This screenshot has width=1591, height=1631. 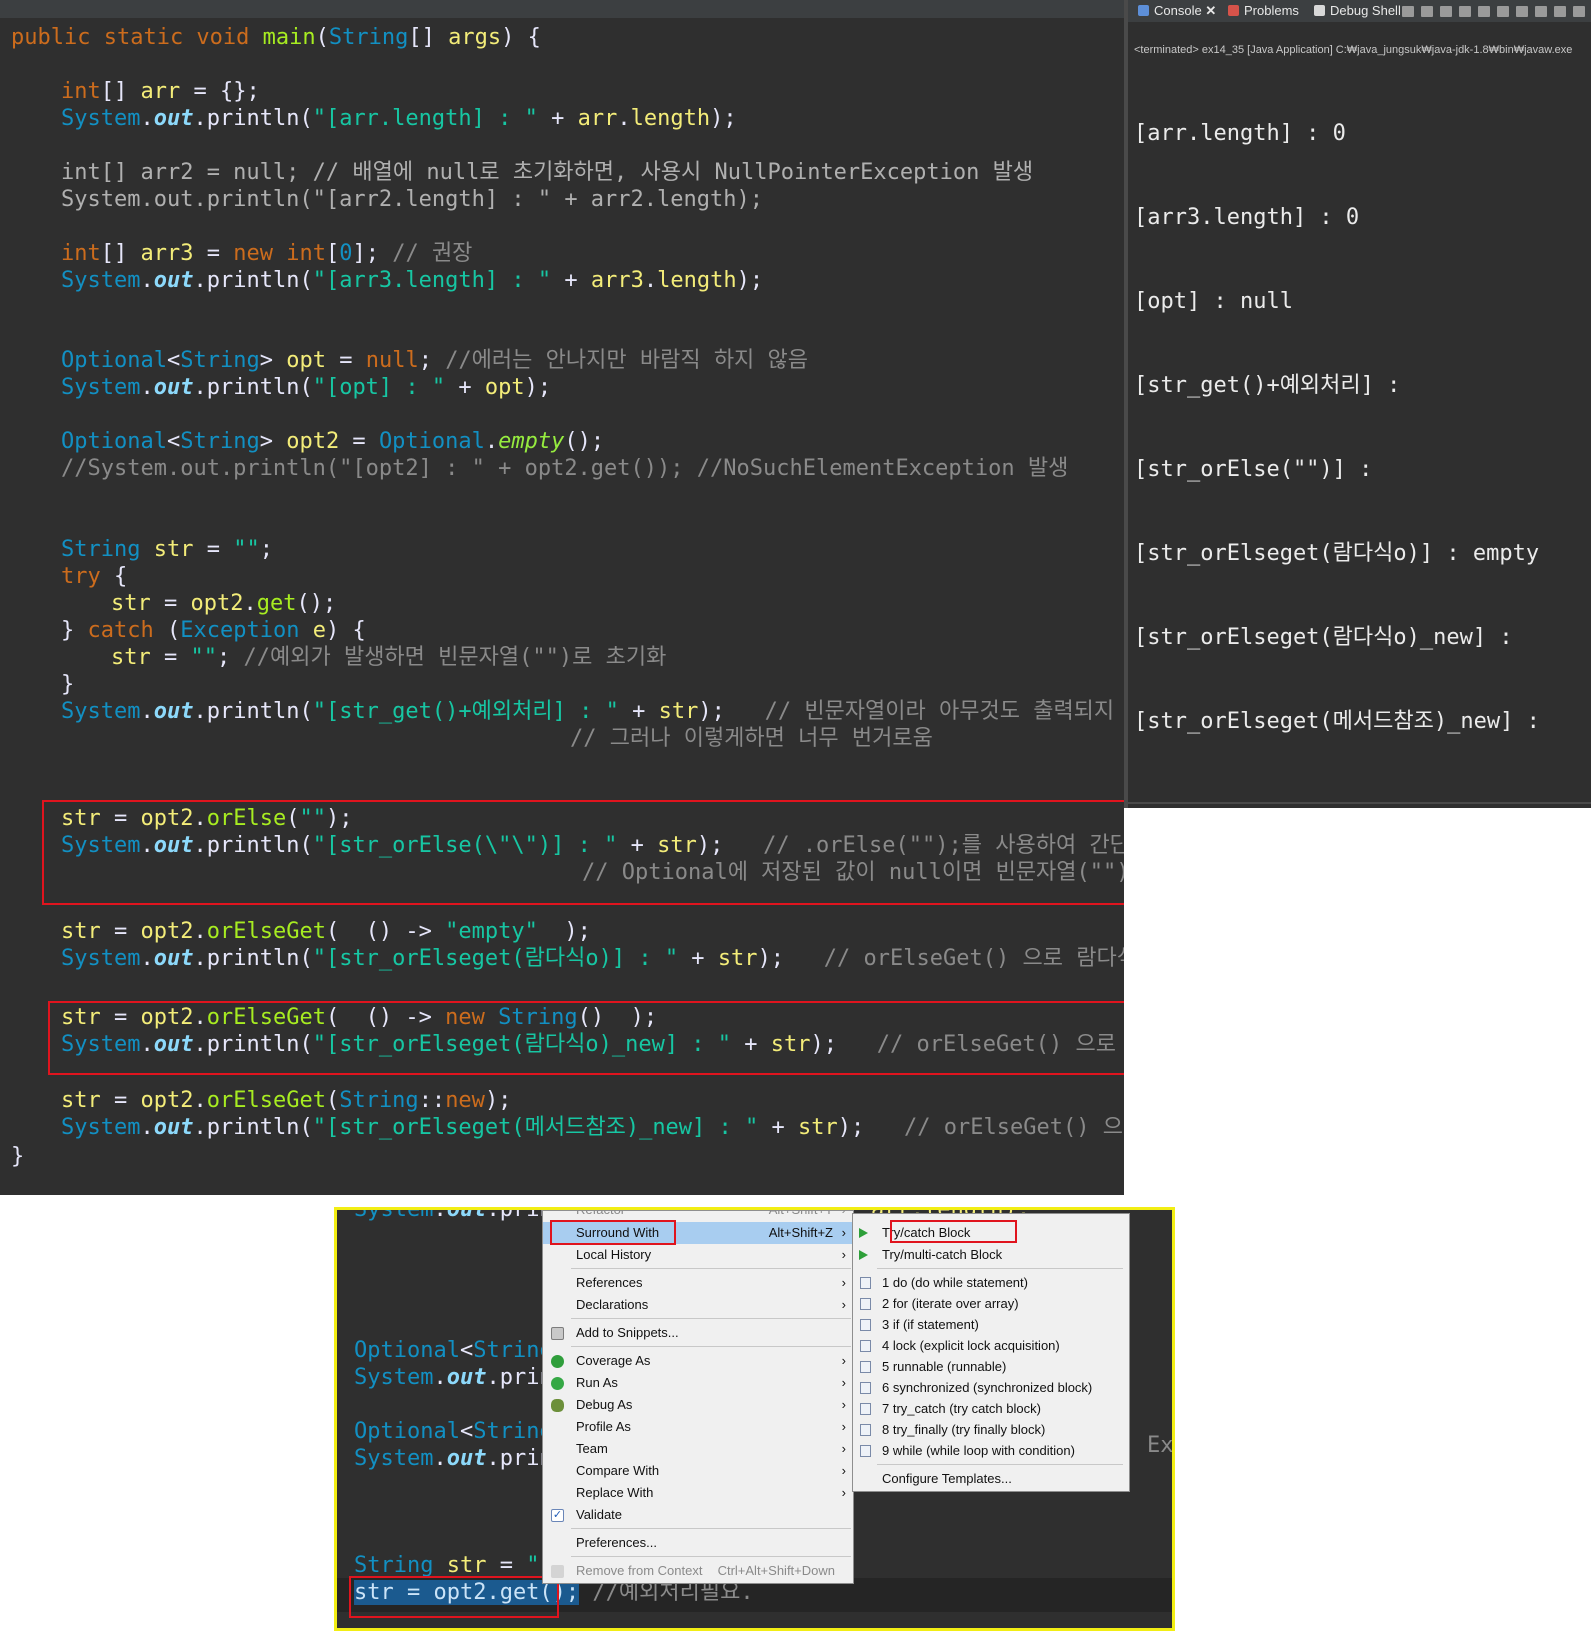 What do you see at coordinates (991, 1304) in the screenshot?
I see `submenu-item-for: 2 for (iterate over array)` at bounding box center [991, 1304].